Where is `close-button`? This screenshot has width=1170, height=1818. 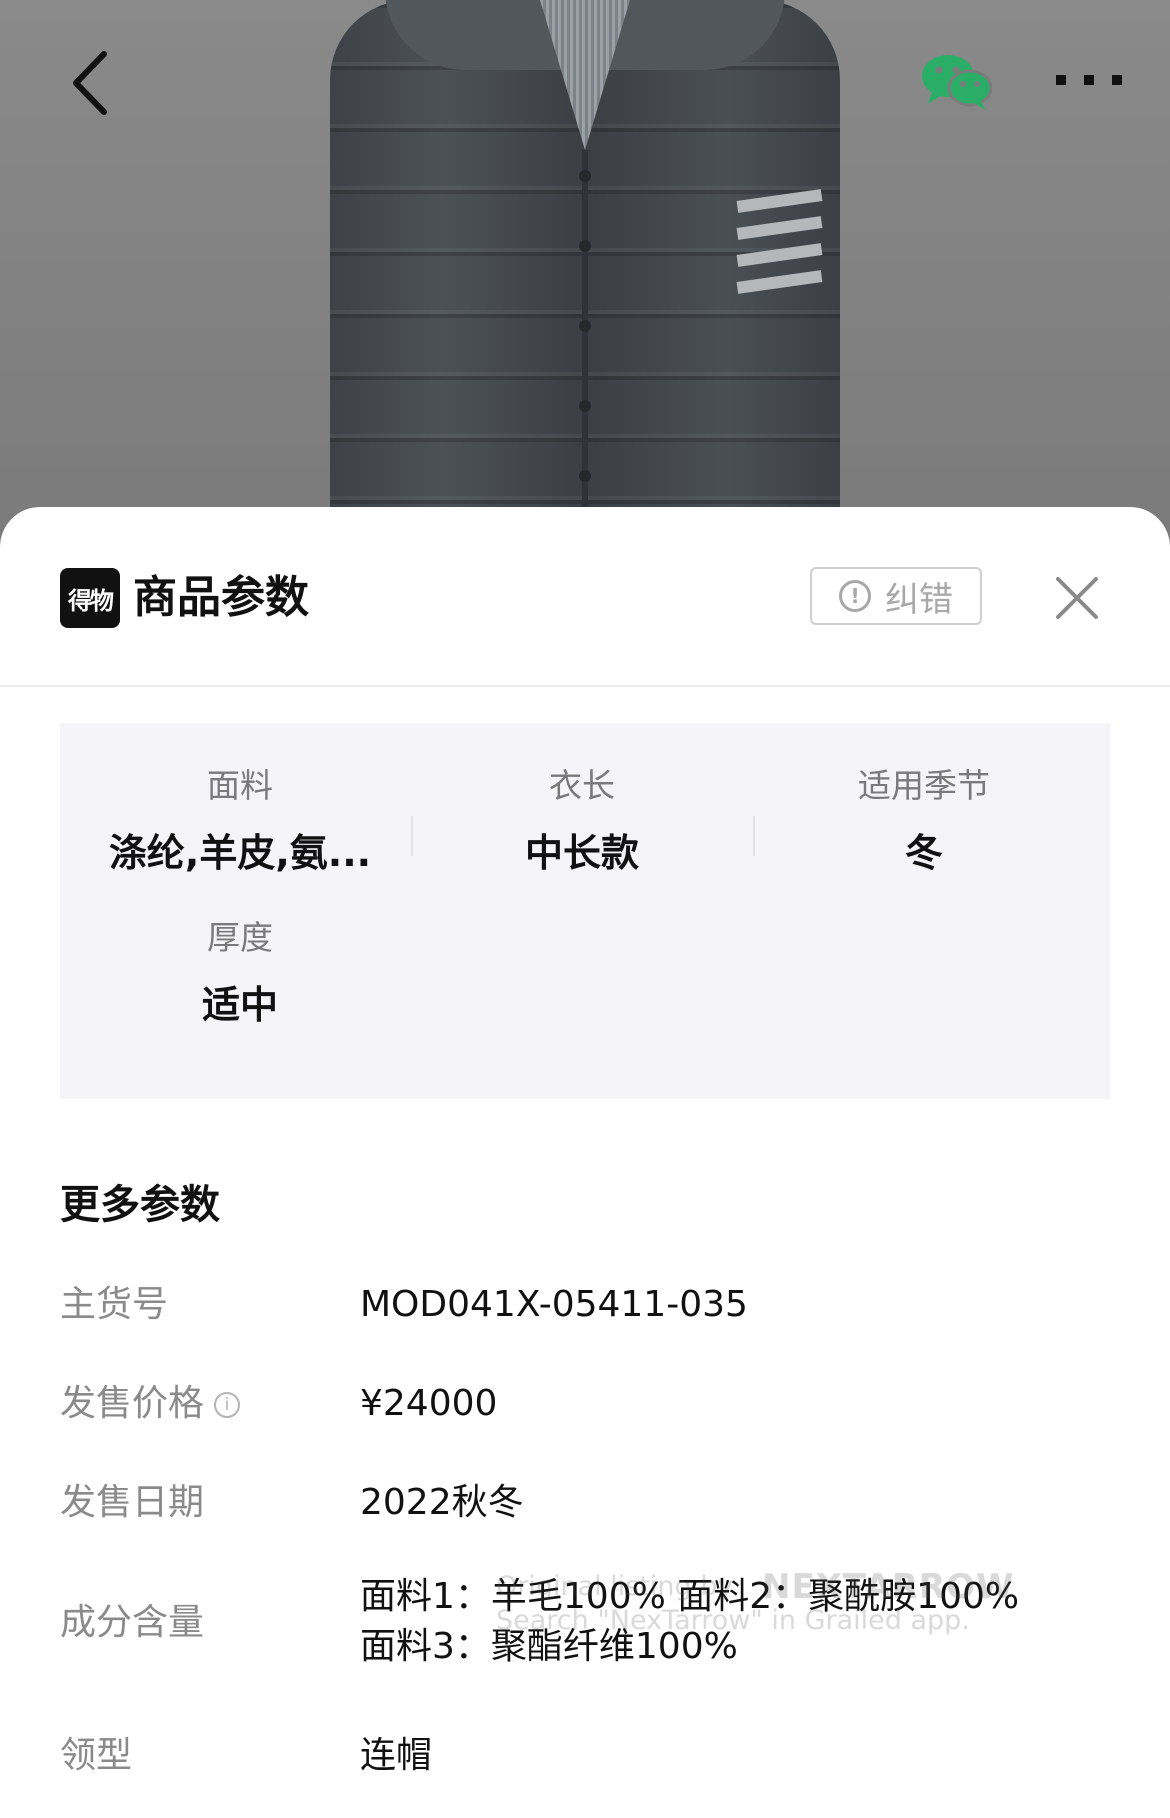
close-button is located at coordinates (1077, 598).